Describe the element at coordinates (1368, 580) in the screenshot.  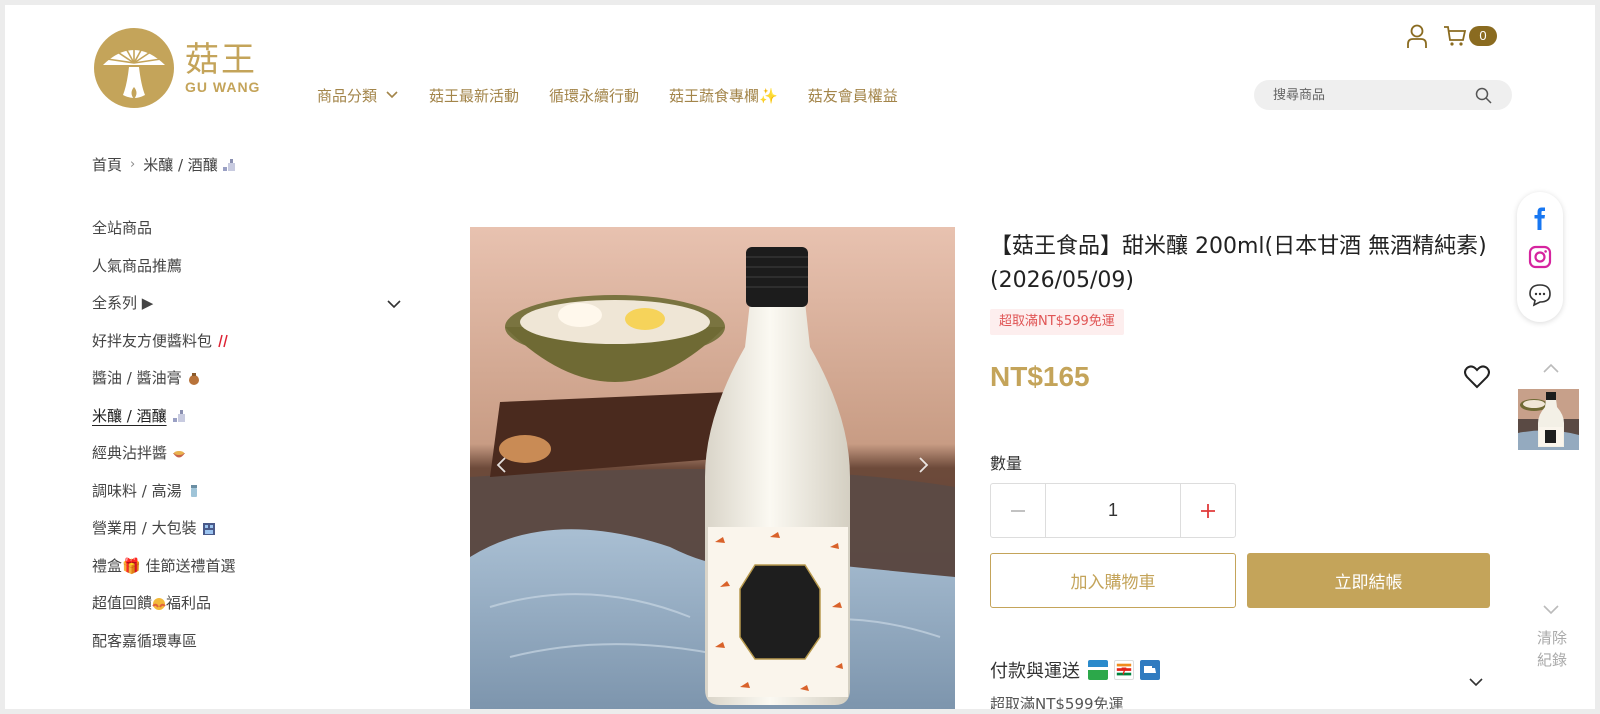
I see `buy-now-button: 立即結帳` at that location.